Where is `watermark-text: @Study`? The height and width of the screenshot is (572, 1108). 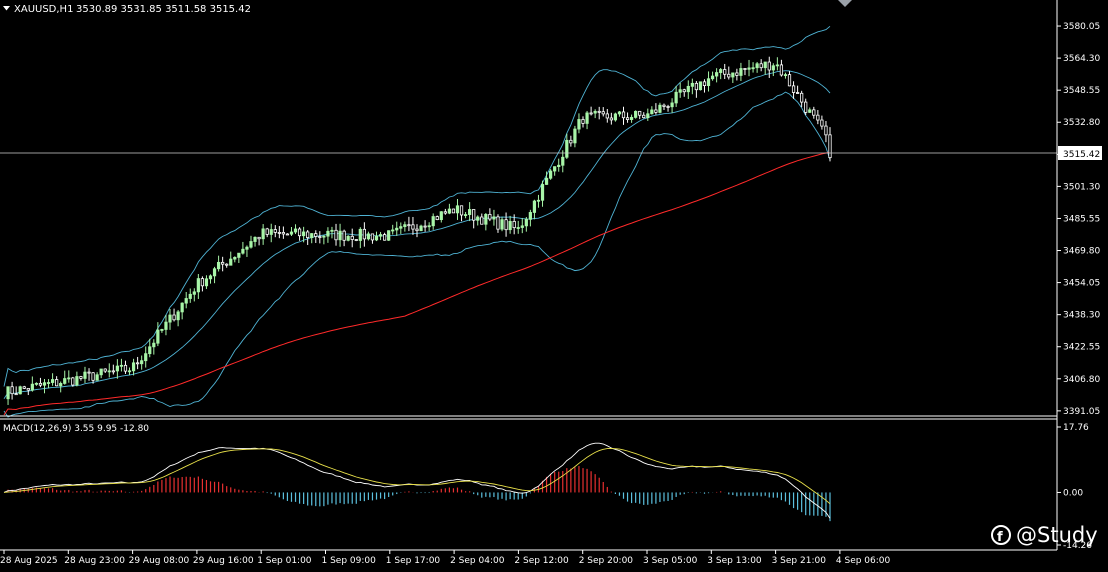
watermark-text: @Study is located at coordinates (1057, 535).